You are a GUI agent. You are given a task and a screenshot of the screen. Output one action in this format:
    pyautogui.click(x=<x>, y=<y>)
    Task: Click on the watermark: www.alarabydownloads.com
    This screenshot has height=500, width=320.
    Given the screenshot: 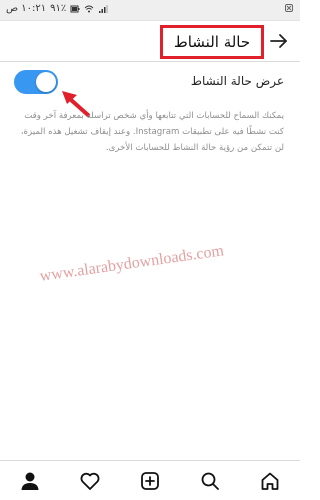 What is the action you would take?
    pyautogui.click(x=131, y=263)
    